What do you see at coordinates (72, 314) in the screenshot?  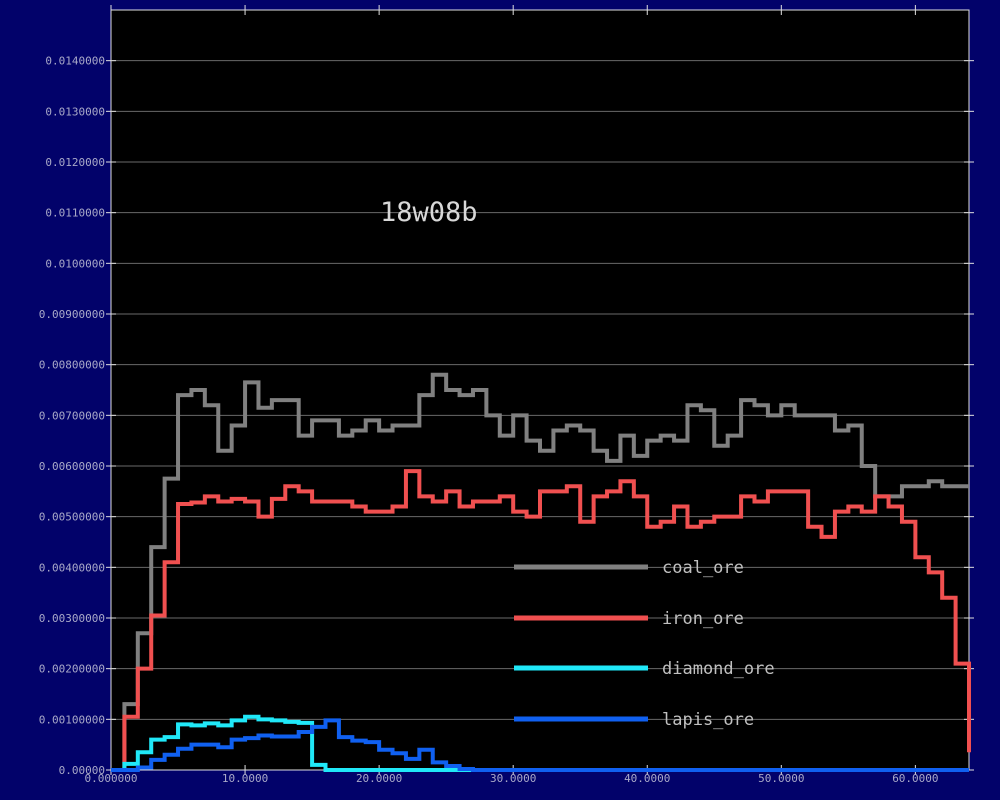 I see `y-tick-label: 0.00900000` at bounding box center [72, 314].